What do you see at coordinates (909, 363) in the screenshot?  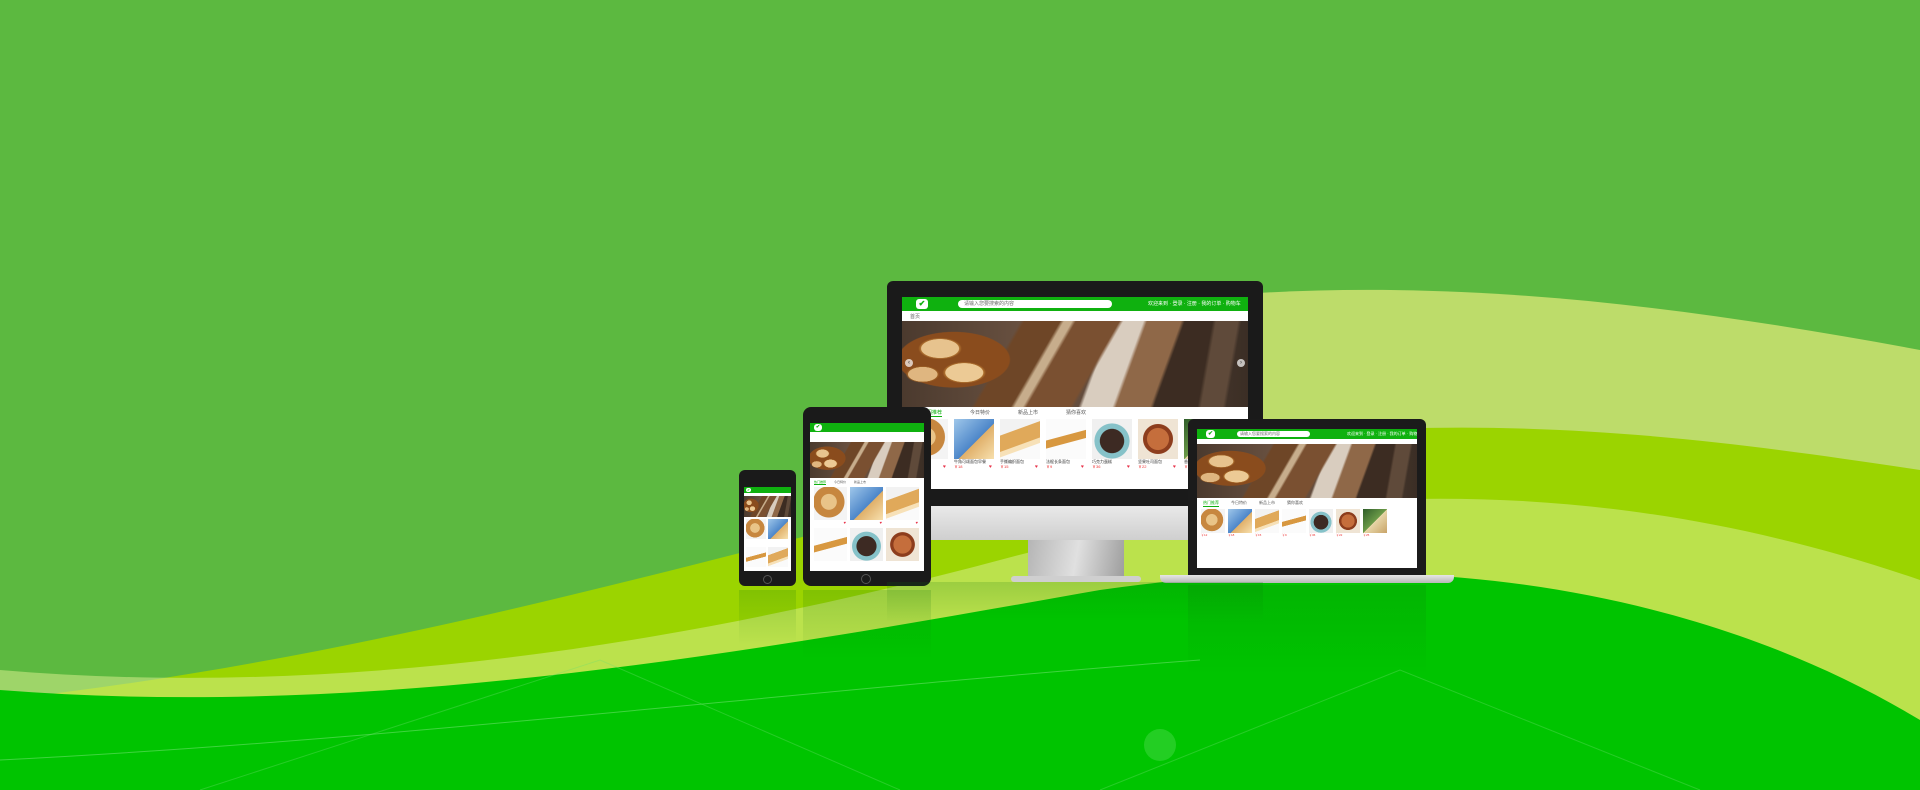 I see `carousel-prev-icon: ‹` at bounding box center [909, 363].